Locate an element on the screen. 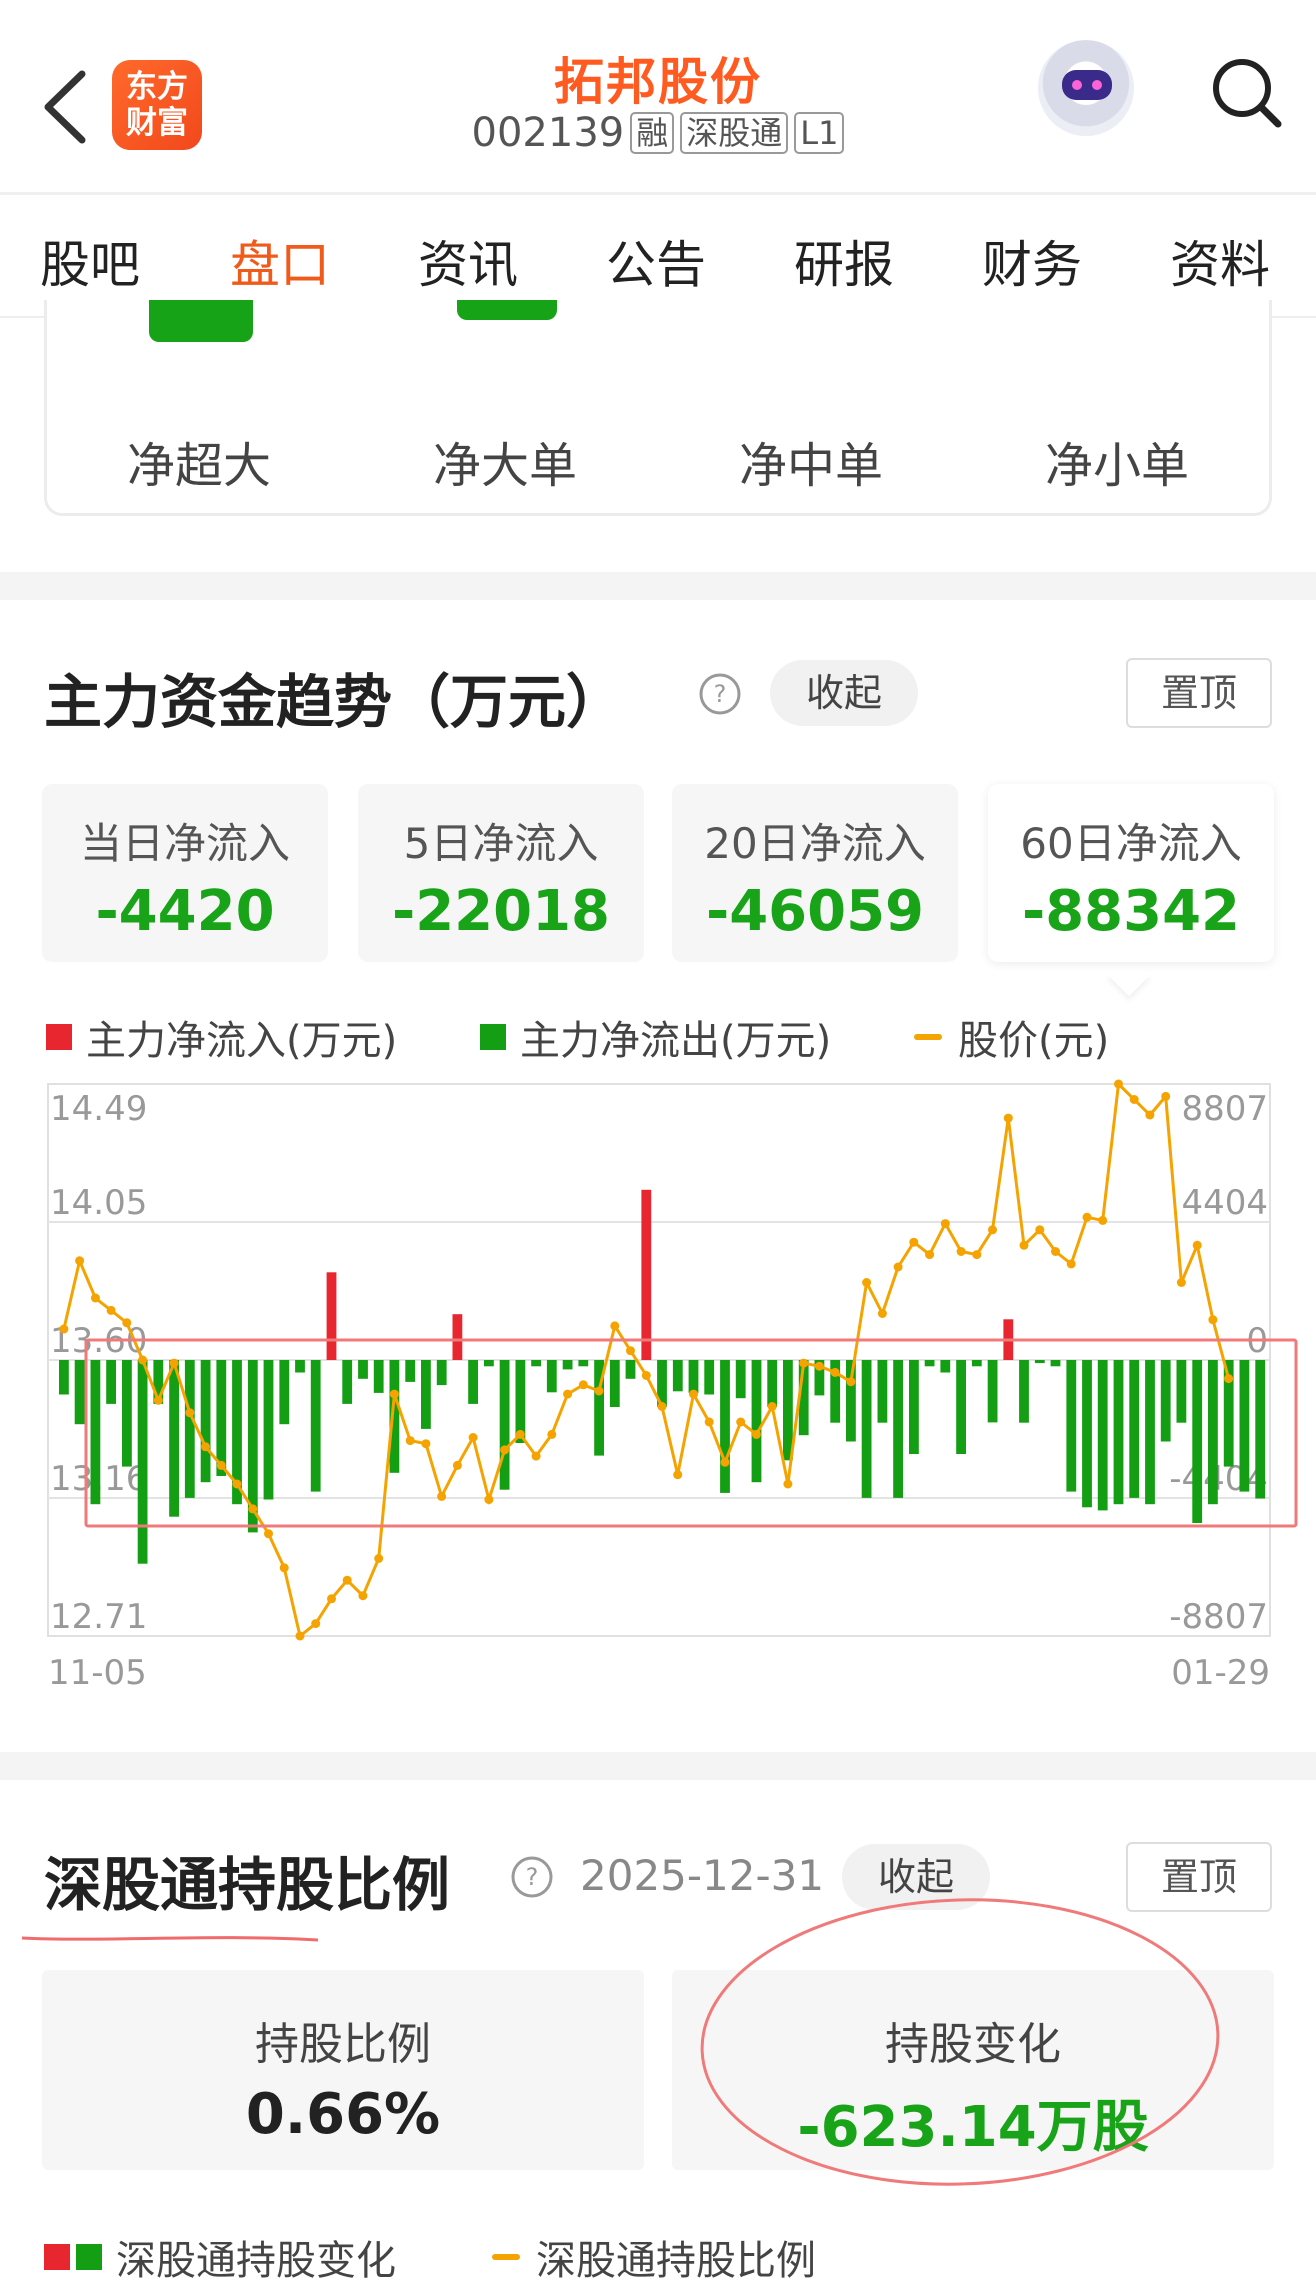  order-flow-card: 净超大 净大单 净中单 净小单 is located at coordinates (658, 408).